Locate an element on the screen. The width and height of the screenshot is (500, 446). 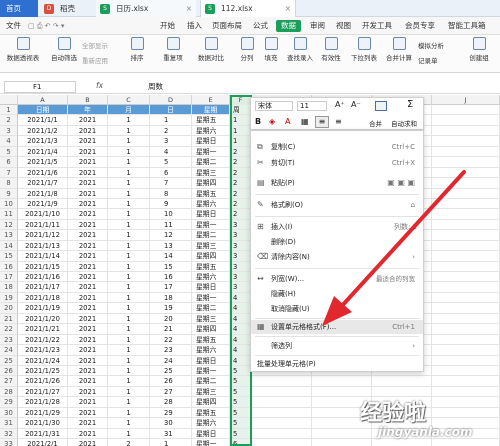
tab-112-file: S 112.xlsx × is located at coordinates (248, 8).